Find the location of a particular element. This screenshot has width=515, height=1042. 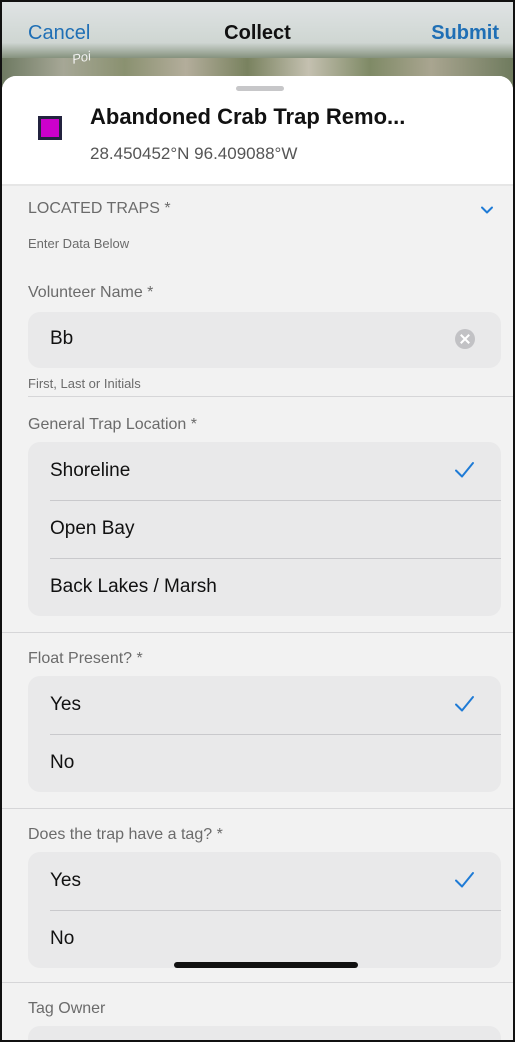

clear-icon is located at coordinates (465, 339).